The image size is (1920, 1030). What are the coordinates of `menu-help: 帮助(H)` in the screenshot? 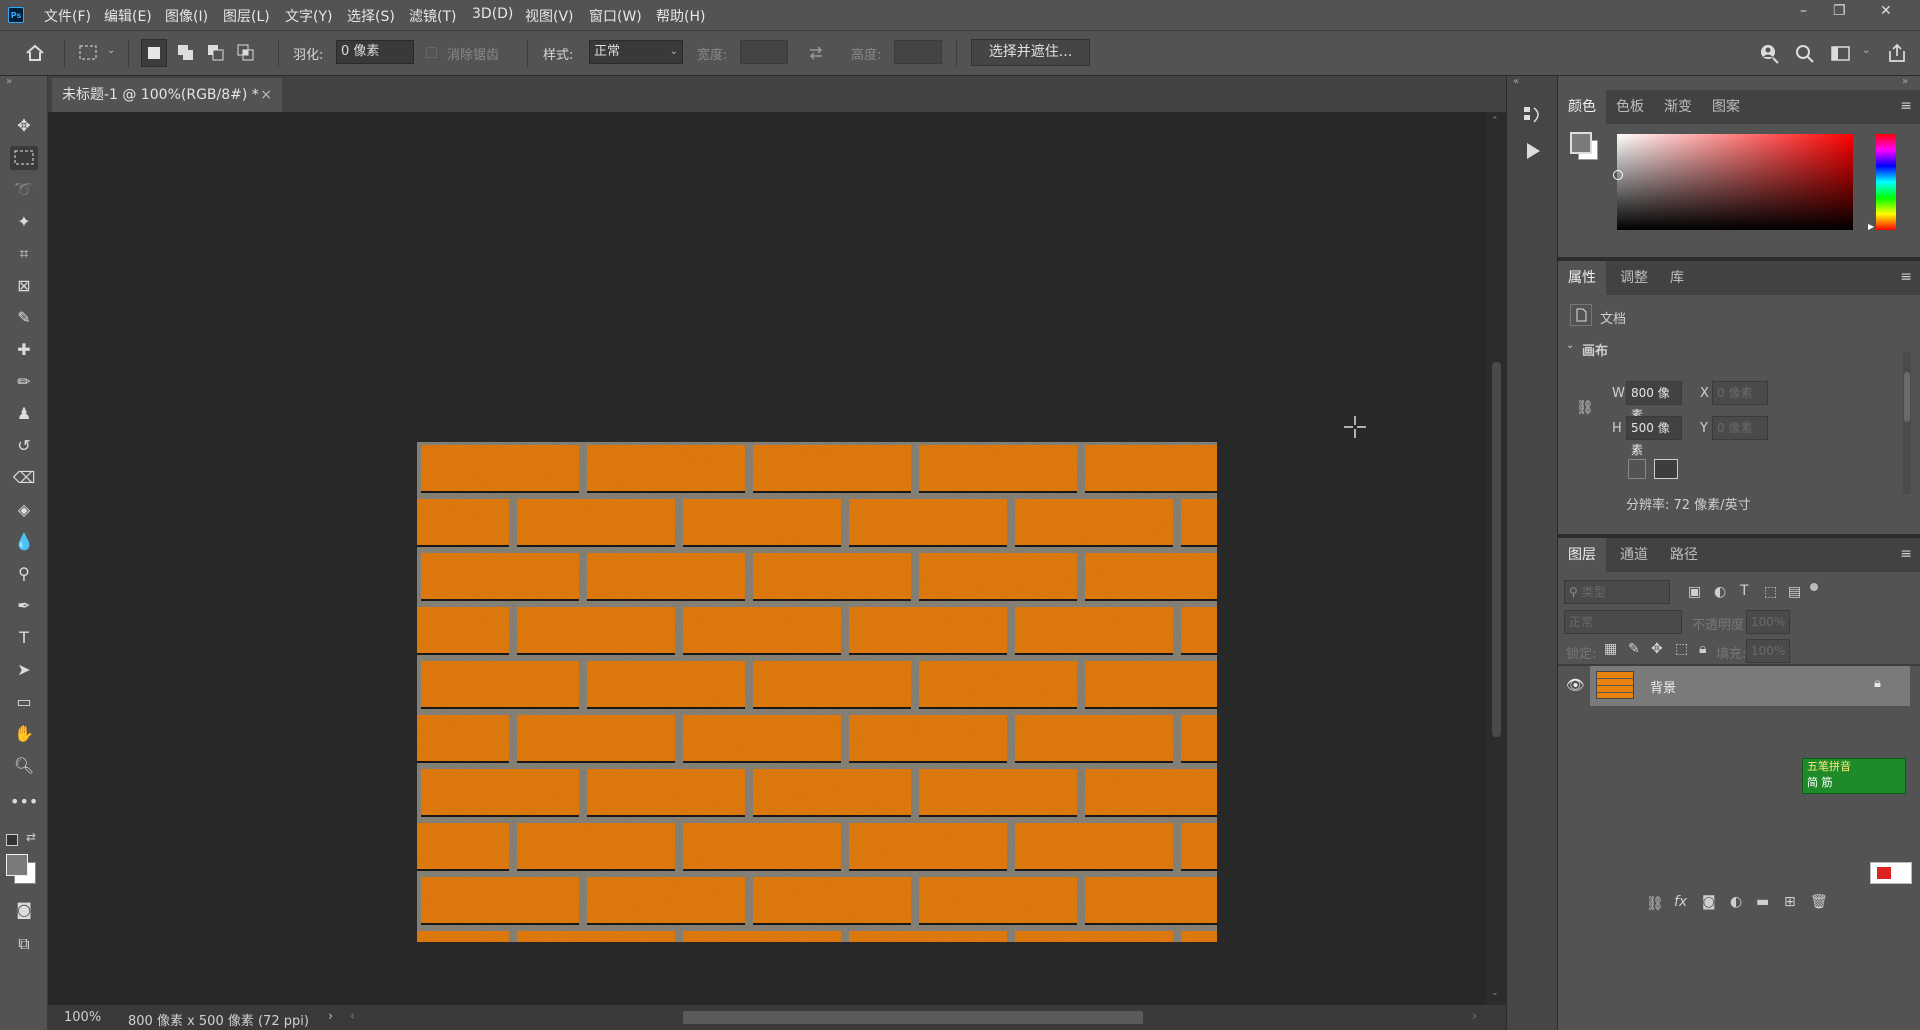 It's located at (680, 16).